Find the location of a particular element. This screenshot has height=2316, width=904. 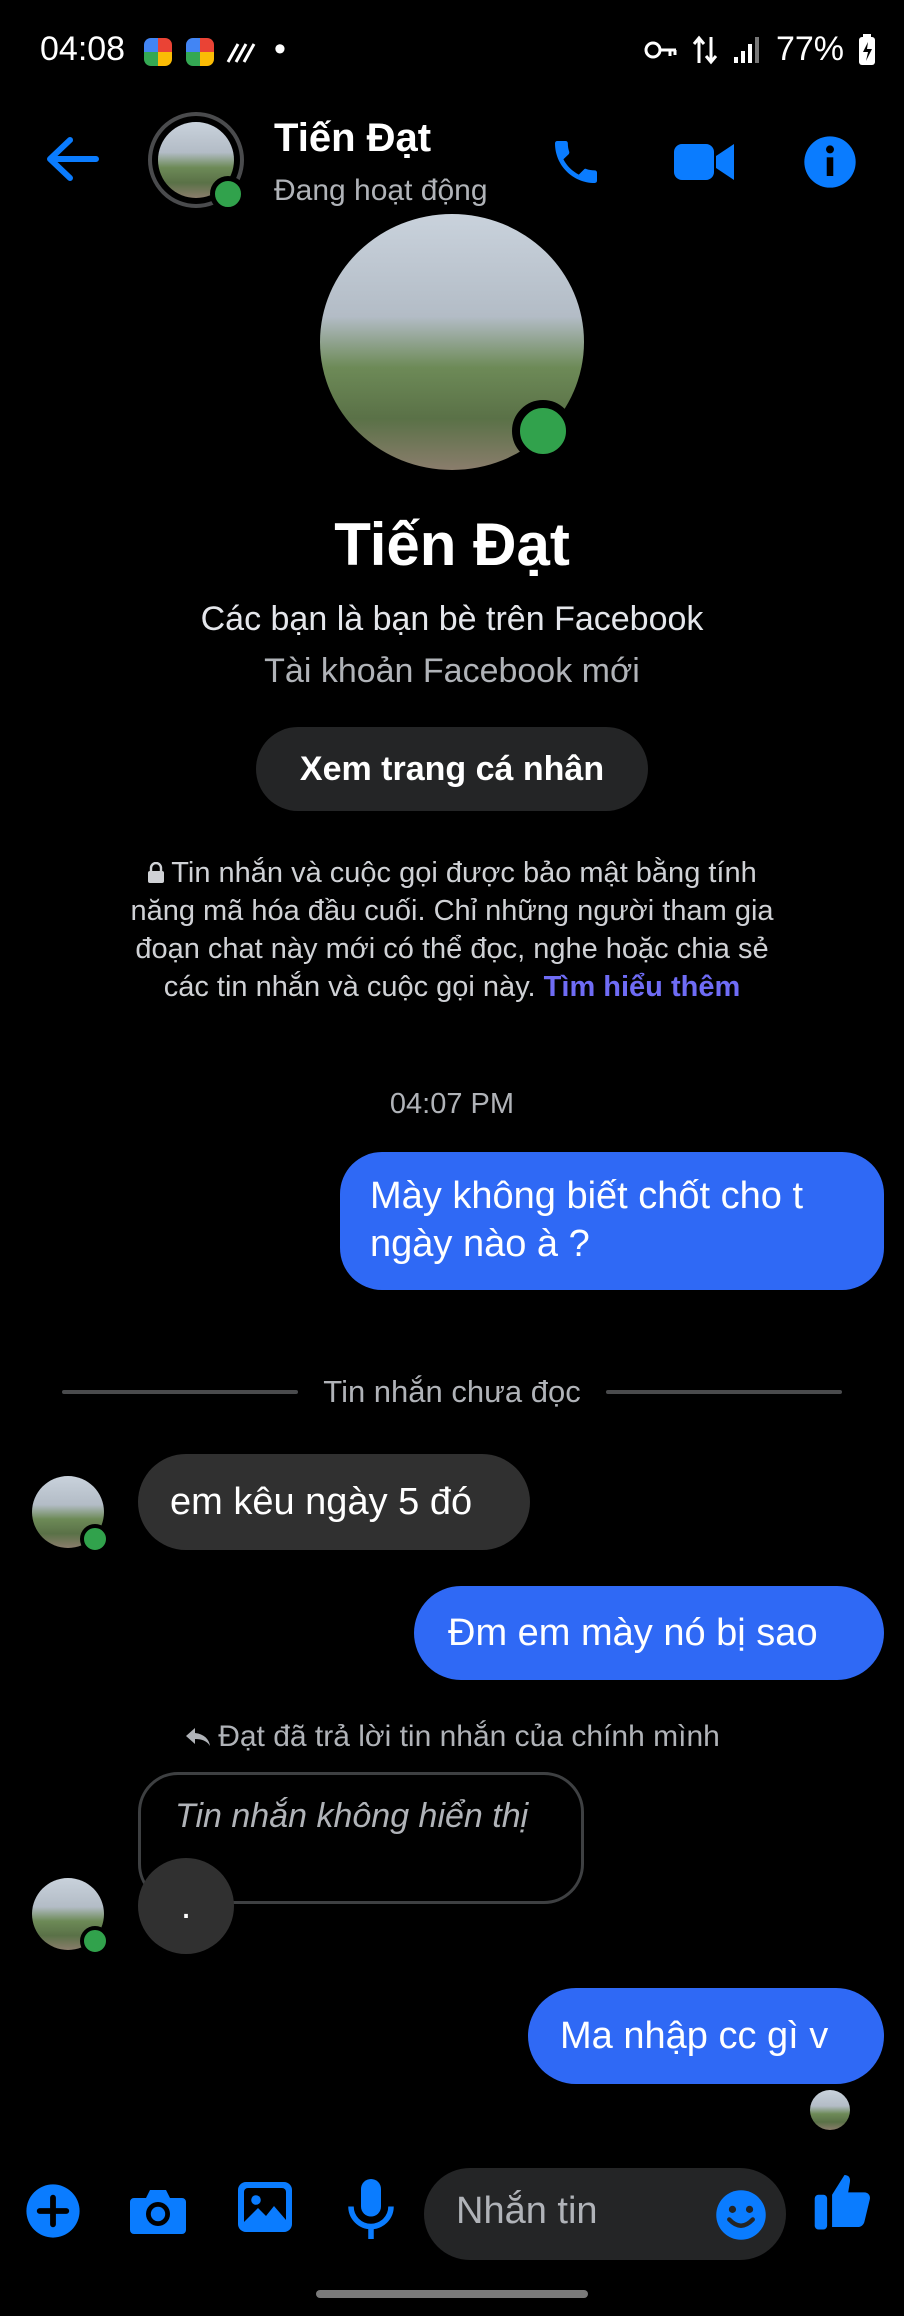

status-time: 04:08 is located at coordinates (83, 49).